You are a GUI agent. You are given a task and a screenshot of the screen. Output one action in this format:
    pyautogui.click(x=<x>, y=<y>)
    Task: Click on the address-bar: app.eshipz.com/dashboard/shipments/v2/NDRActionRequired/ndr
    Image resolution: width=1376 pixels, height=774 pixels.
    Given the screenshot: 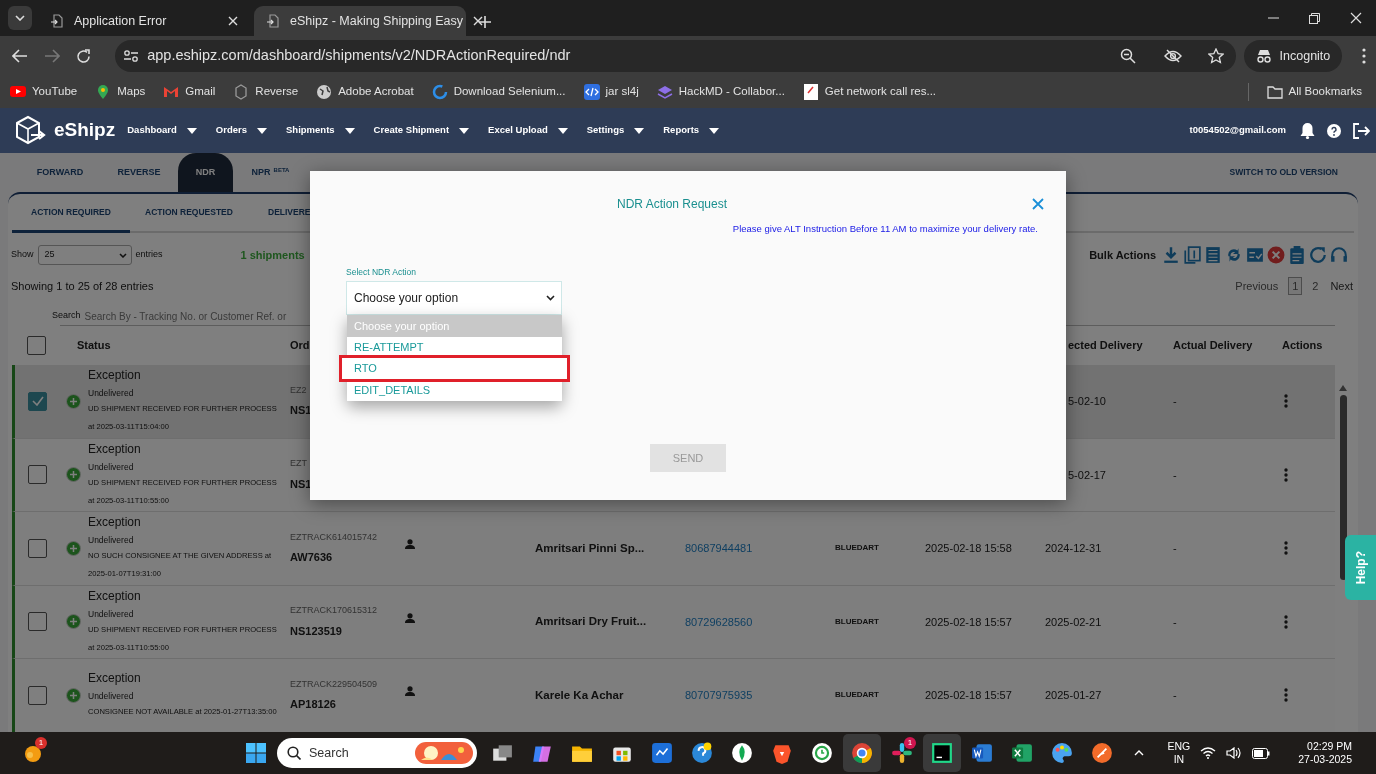 What is the action you would take?
    pyautogui.click(x=675, y=56)
    